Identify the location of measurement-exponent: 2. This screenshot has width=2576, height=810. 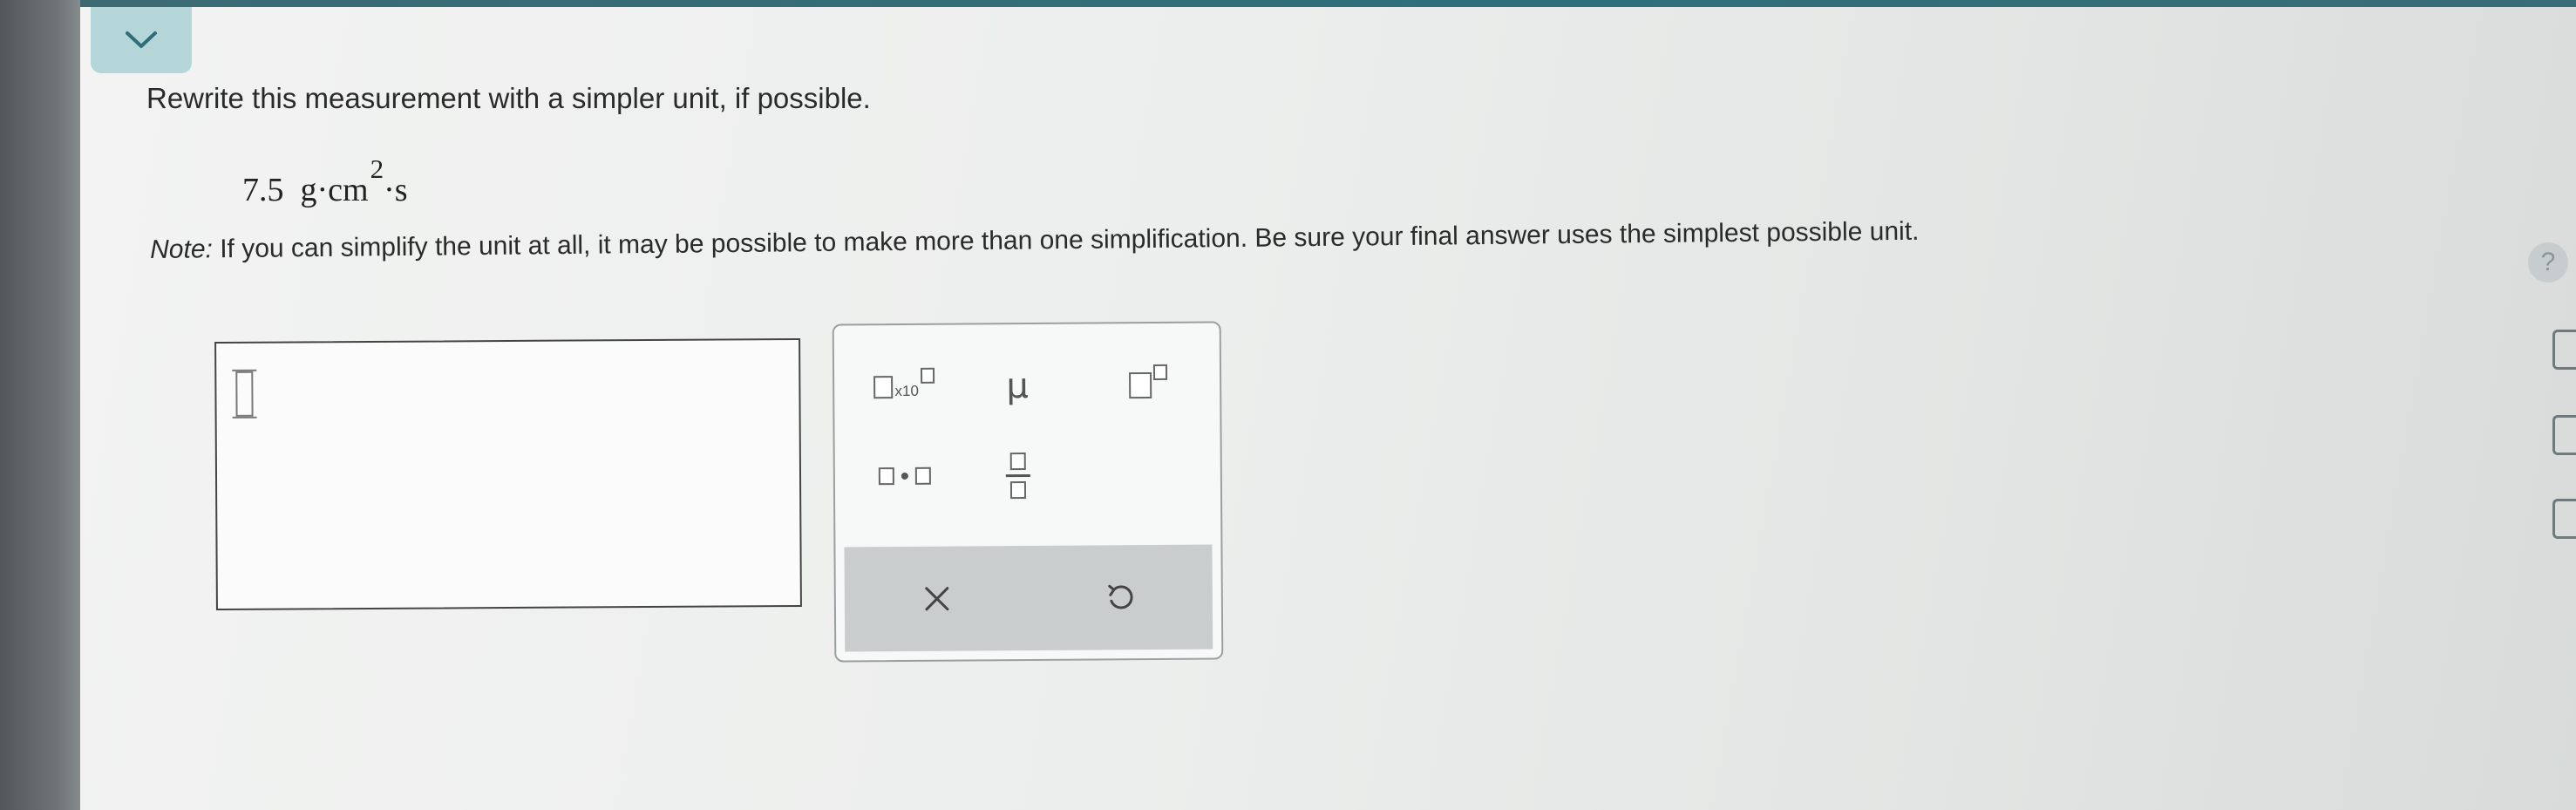
(377, 168).